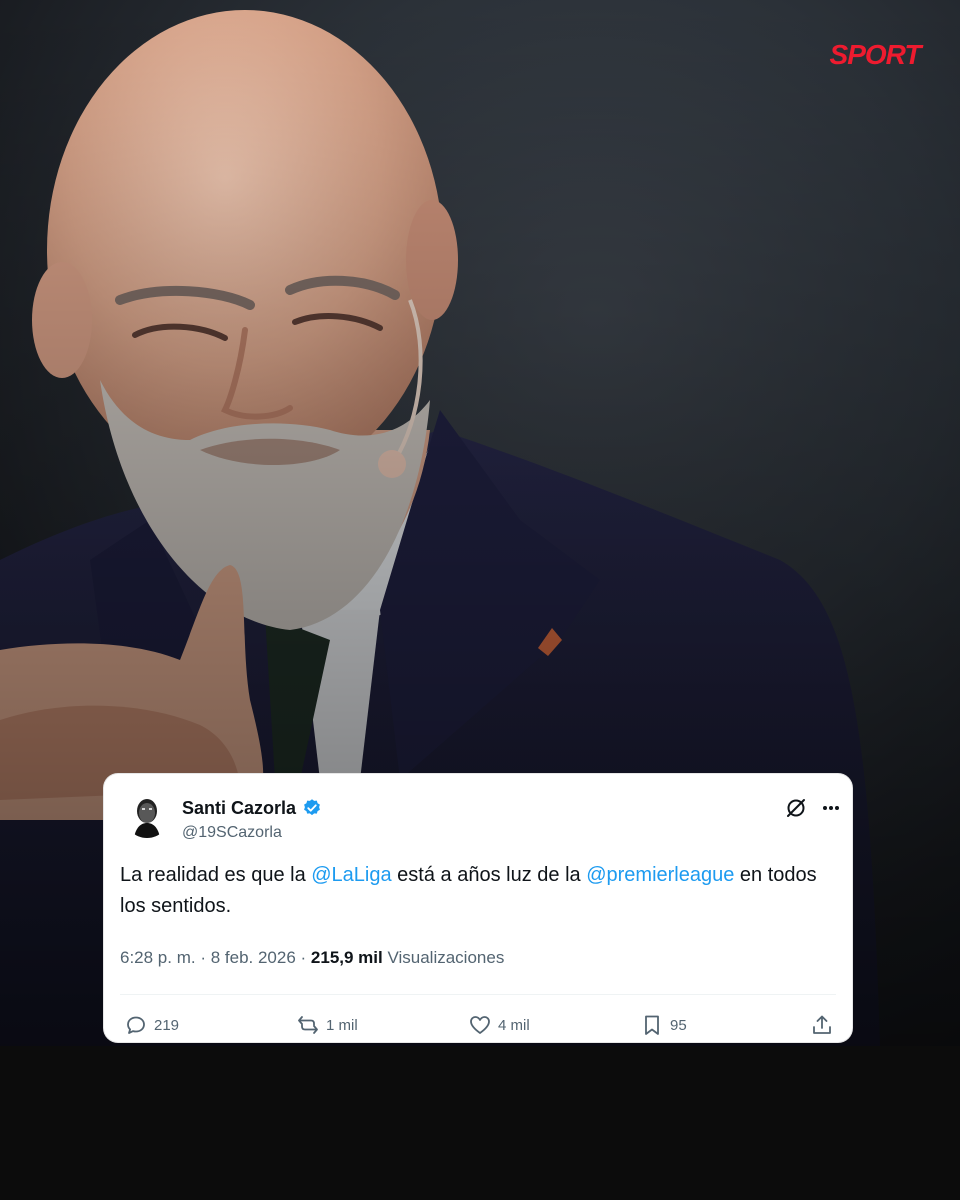  I want to click on mention-premierleague-link: @premierleague, so click(660, 875).